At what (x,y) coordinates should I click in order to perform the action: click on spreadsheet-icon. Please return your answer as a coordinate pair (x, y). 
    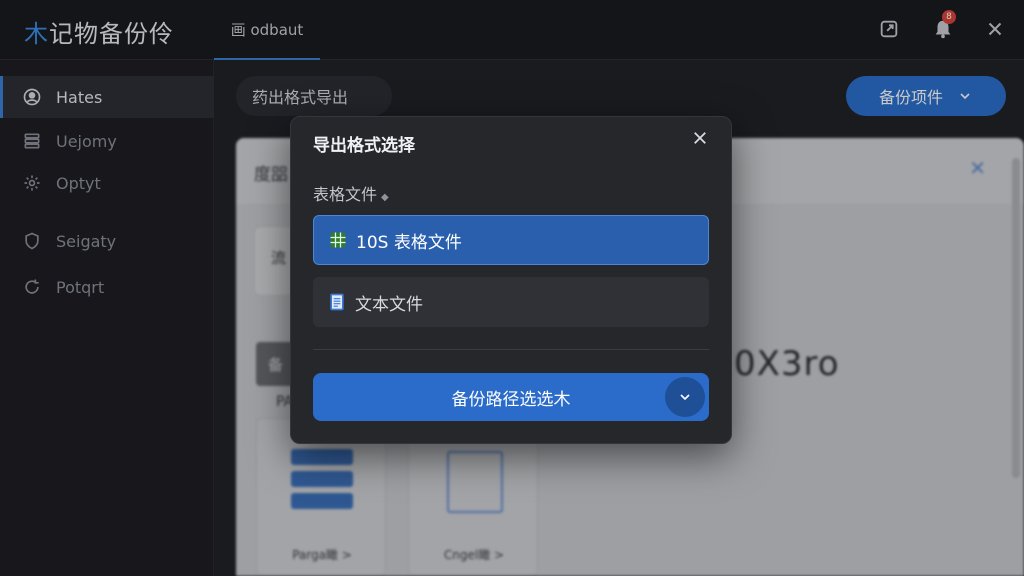
    Looking at the image, I should click on (338, 240).